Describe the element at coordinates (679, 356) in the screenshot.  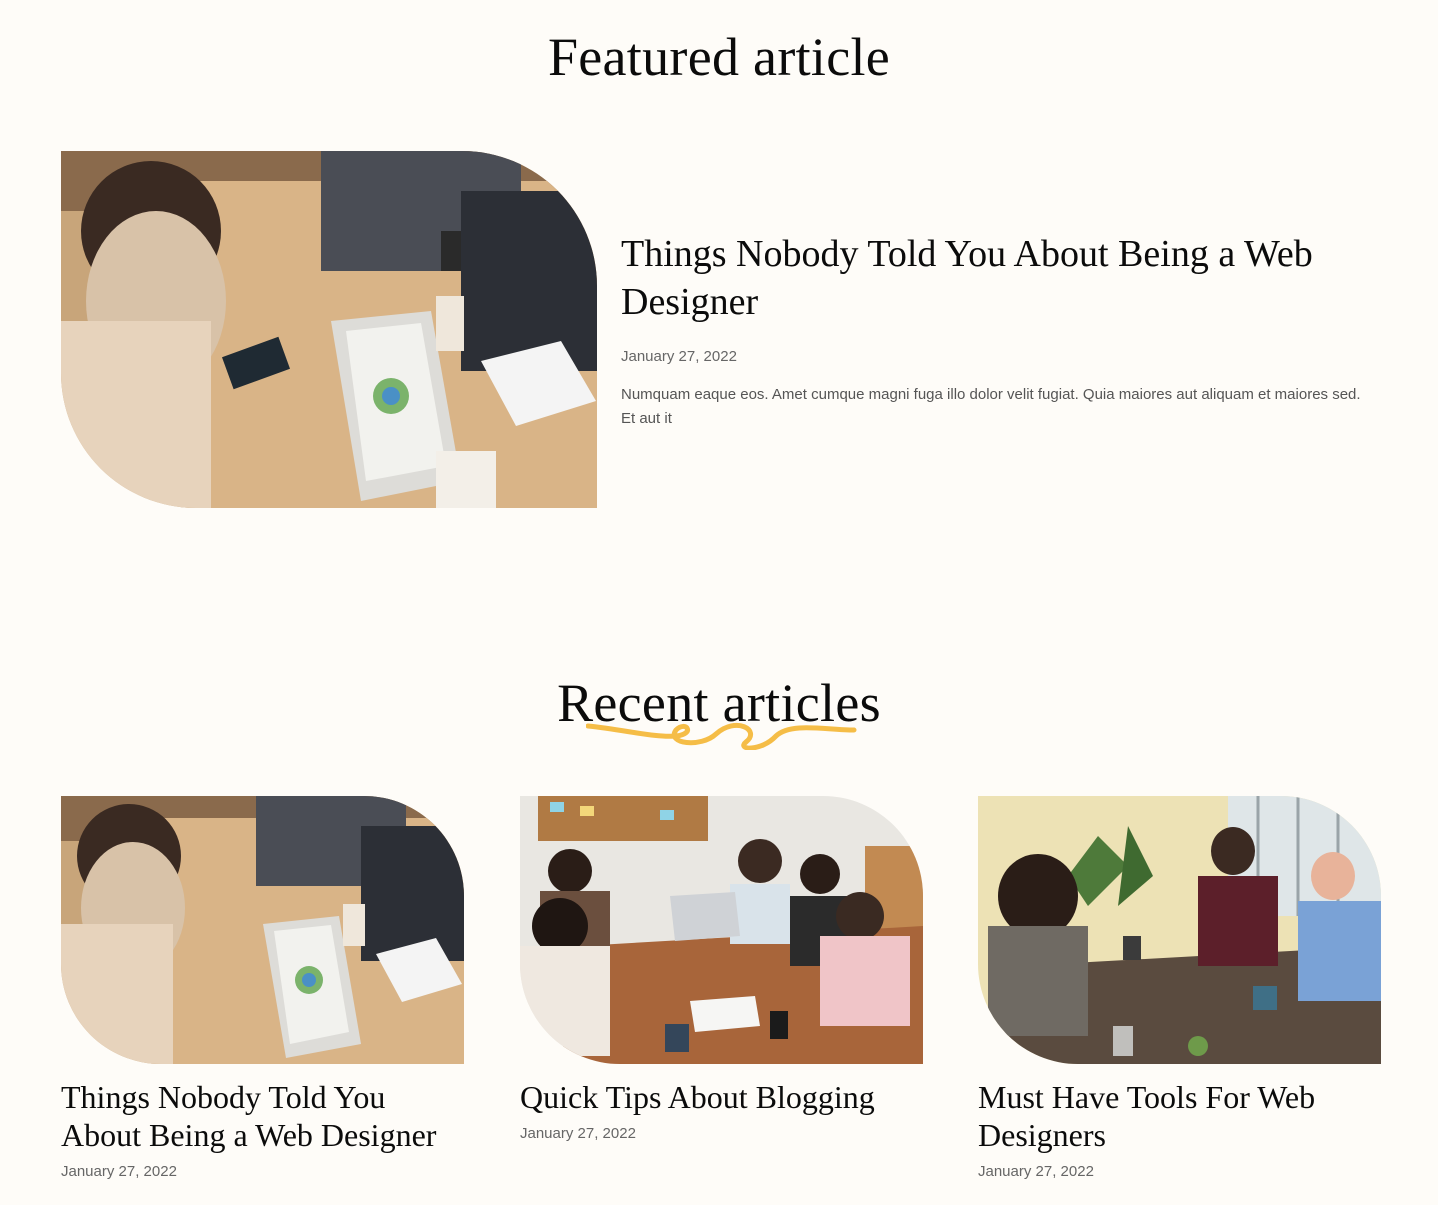
I see `featured-article-date: January 27, 2022` at that location.